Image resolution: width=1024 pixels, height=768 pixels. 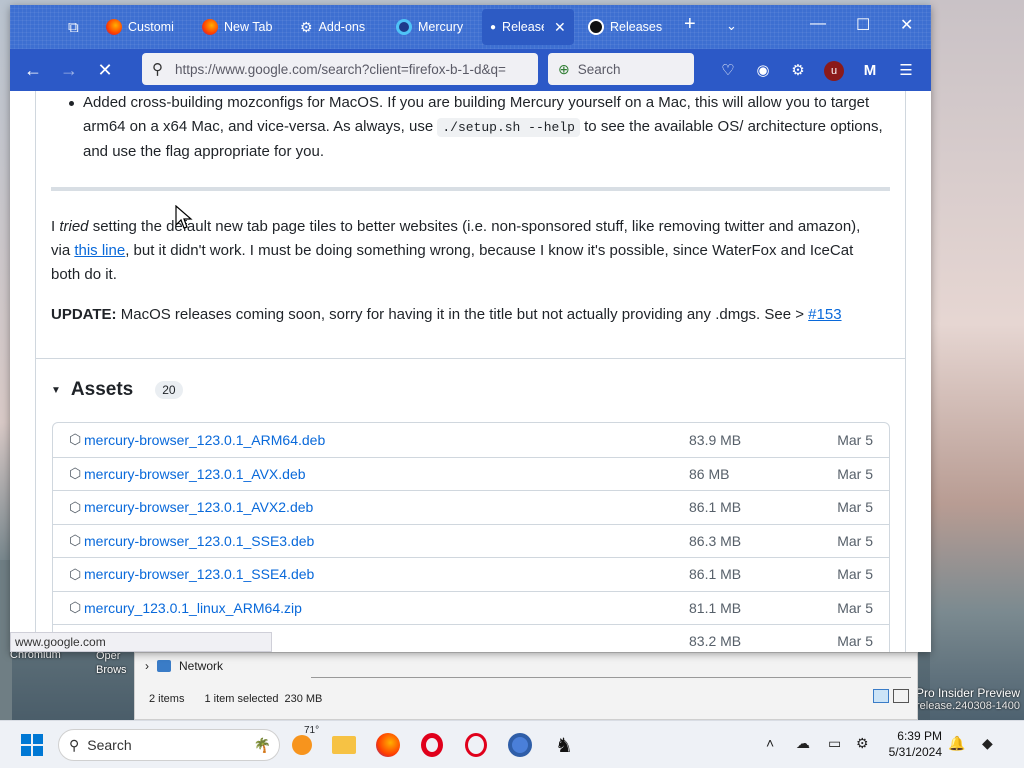 I want to click on file-explorer-icon, so click(x=344, y=745).